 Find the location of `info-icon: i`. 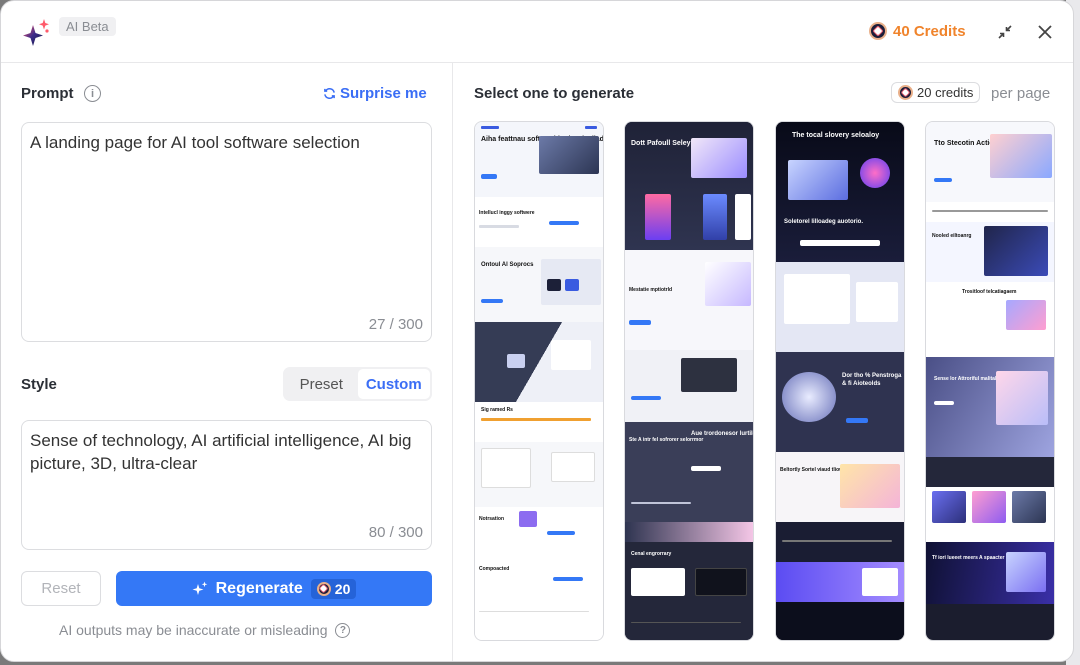

info-icon: i is located at coordinates (92, 93).